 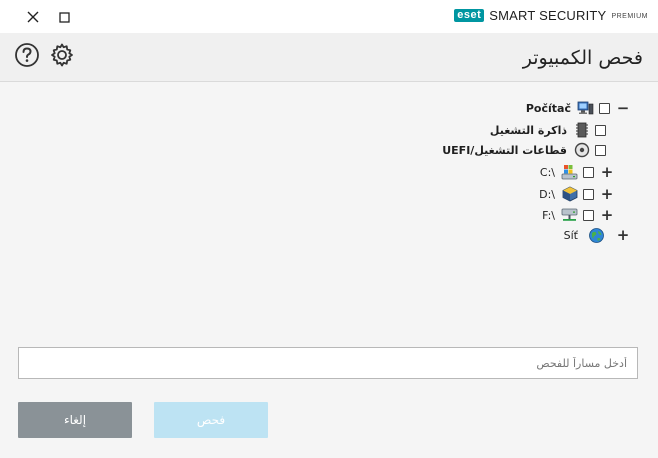 What do you see at coordinates (547, 194) in the screenshot?
I see `tree-item-label: D:\` at bounding box center [547, 194].